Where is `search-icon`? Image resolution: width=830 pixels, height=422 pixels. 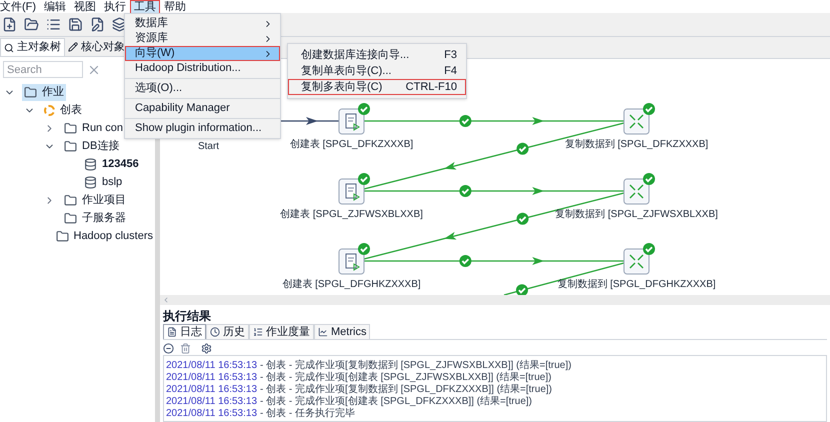 search-icon is located at coordinates (9, 47).